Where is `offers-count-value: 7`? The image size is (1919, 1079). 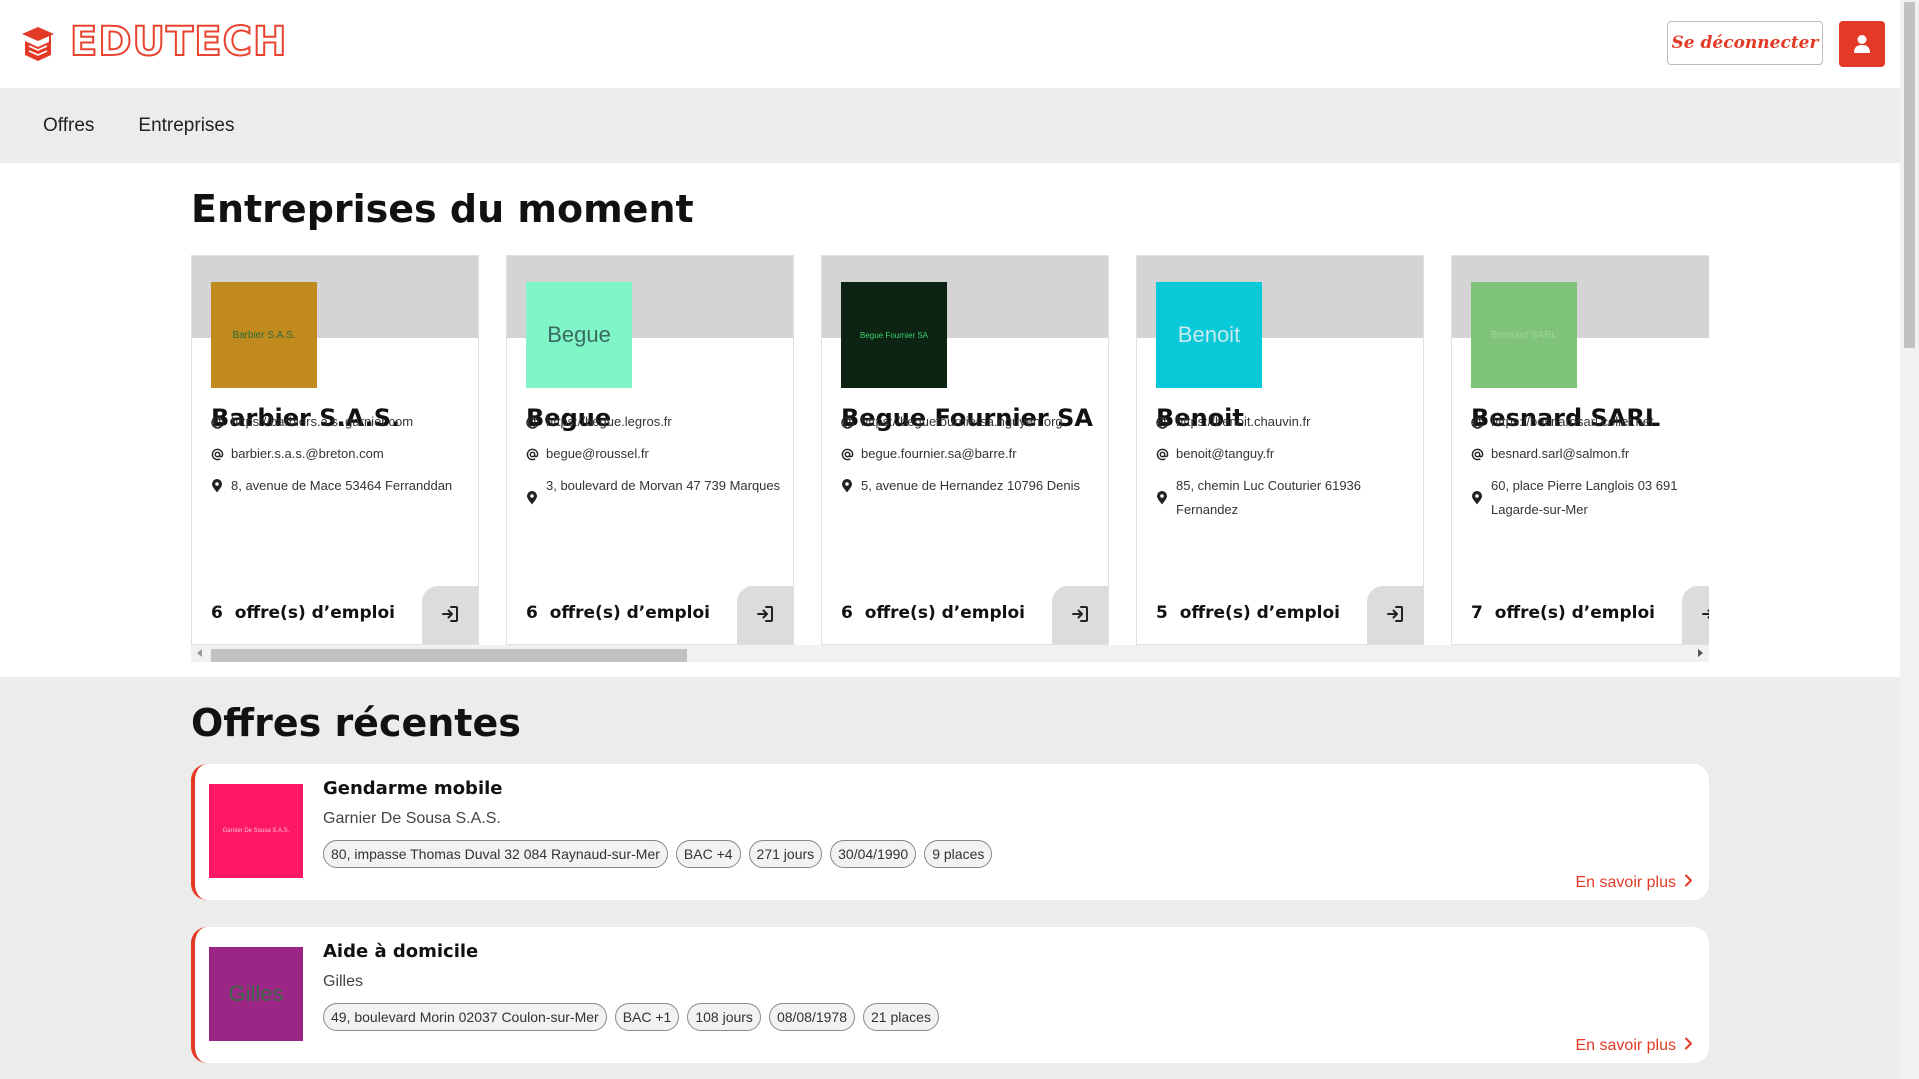
offers-count-value: 7 is located at coordinates (1477, 613).